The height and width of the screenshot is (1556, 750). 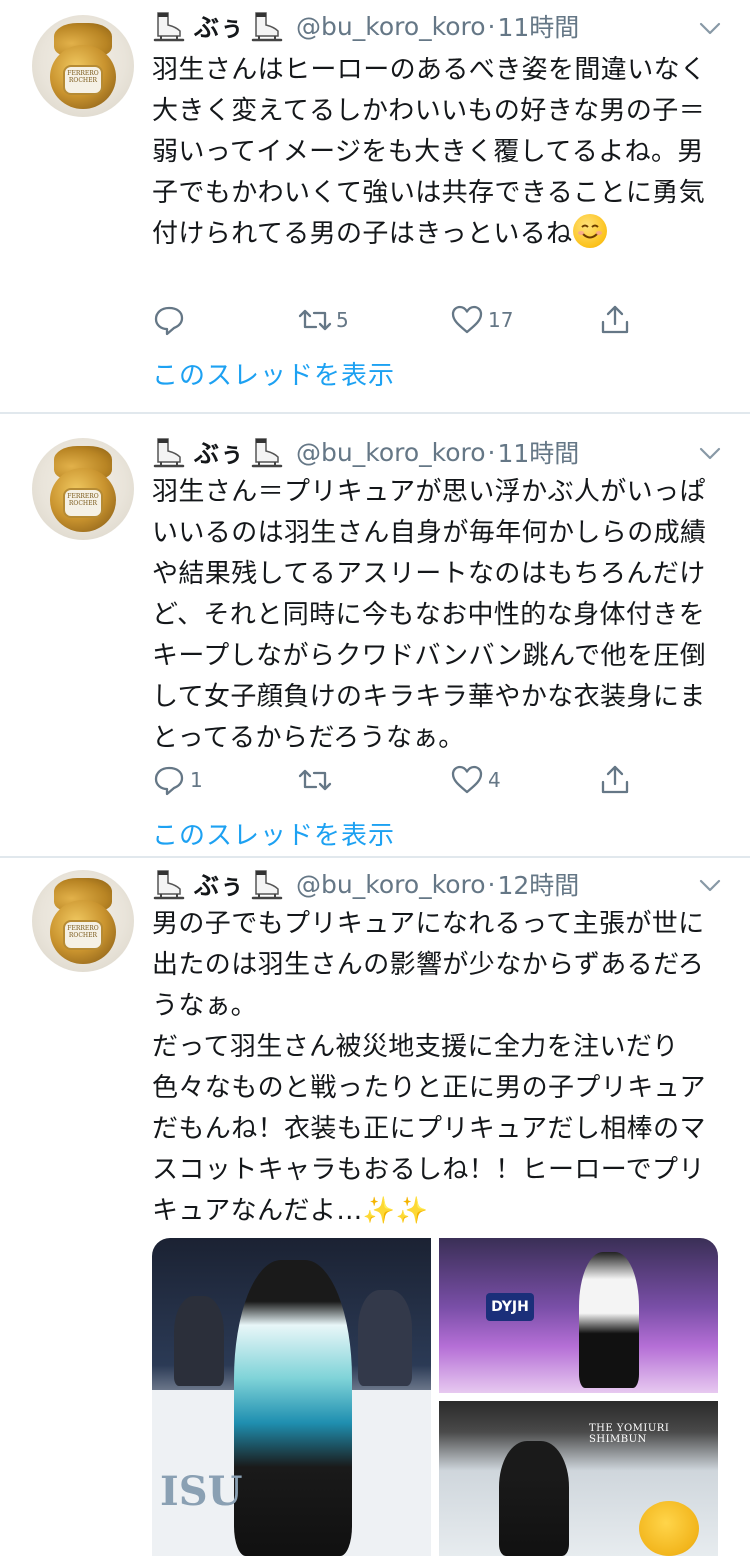 I want to click on reply-count: 1, so click(x=196, y=780).